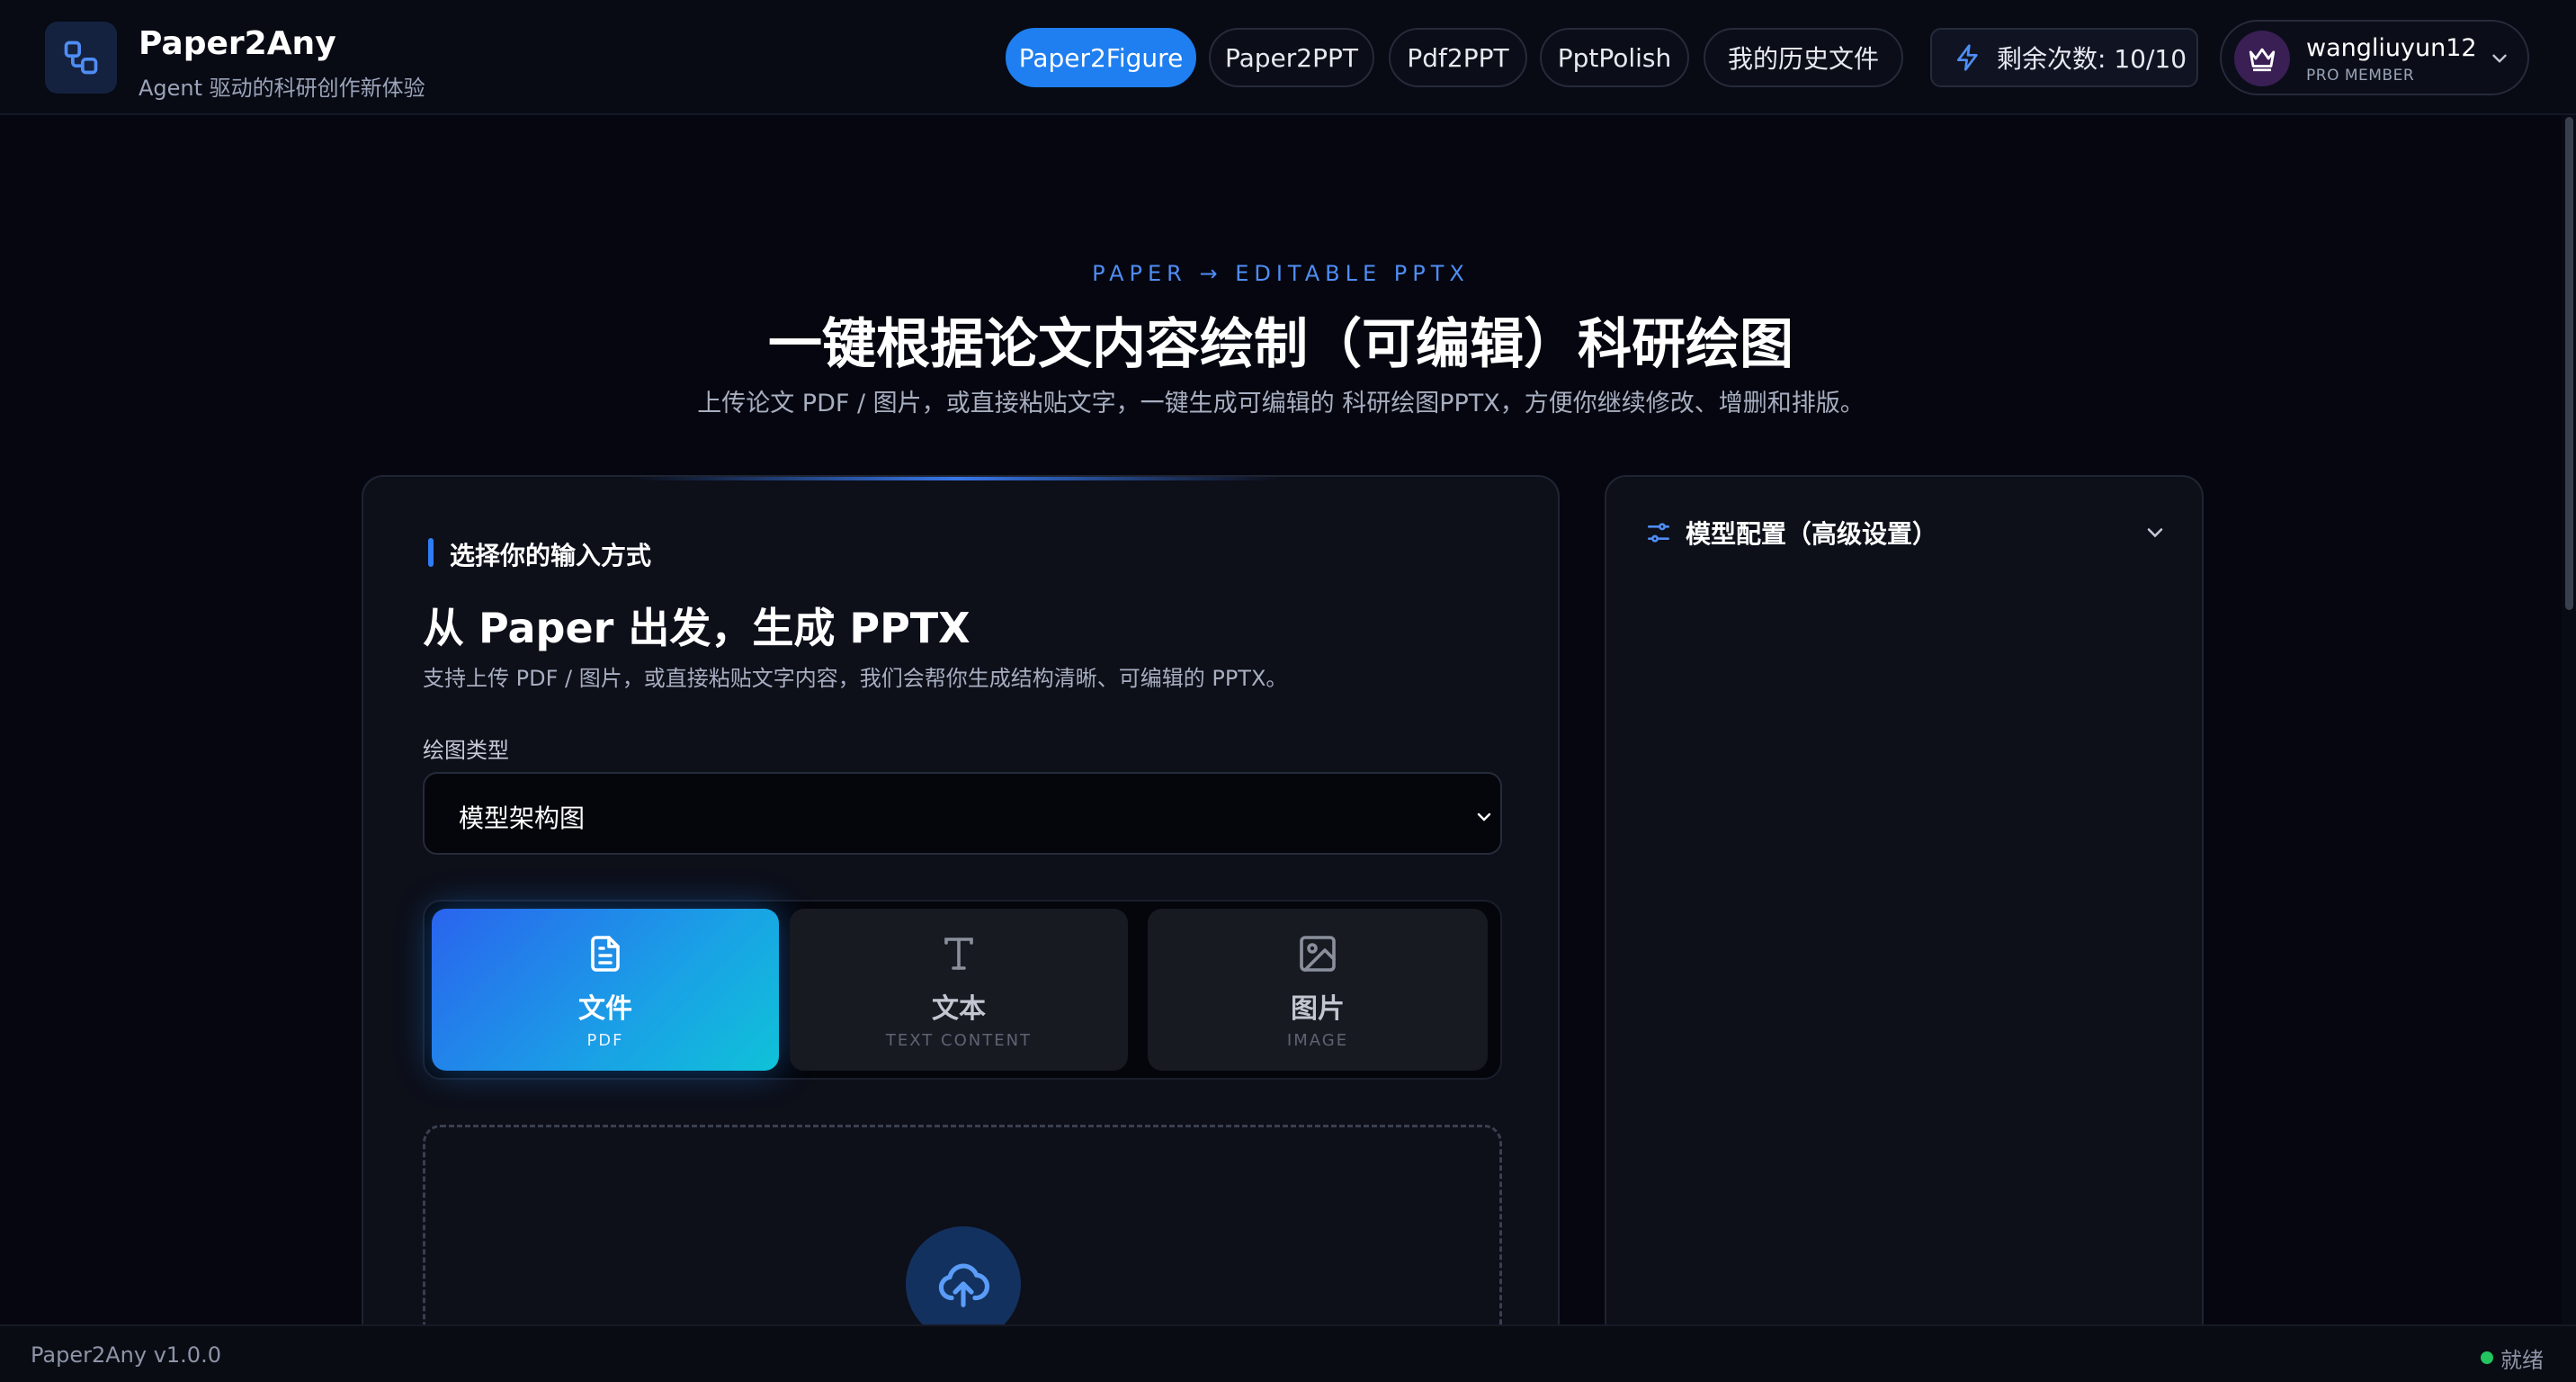 The height and width of the screenshot is (1382, 2576). I want to click on card-title: 从 Paper 出发，生成 PPTX, so click(696, 628).